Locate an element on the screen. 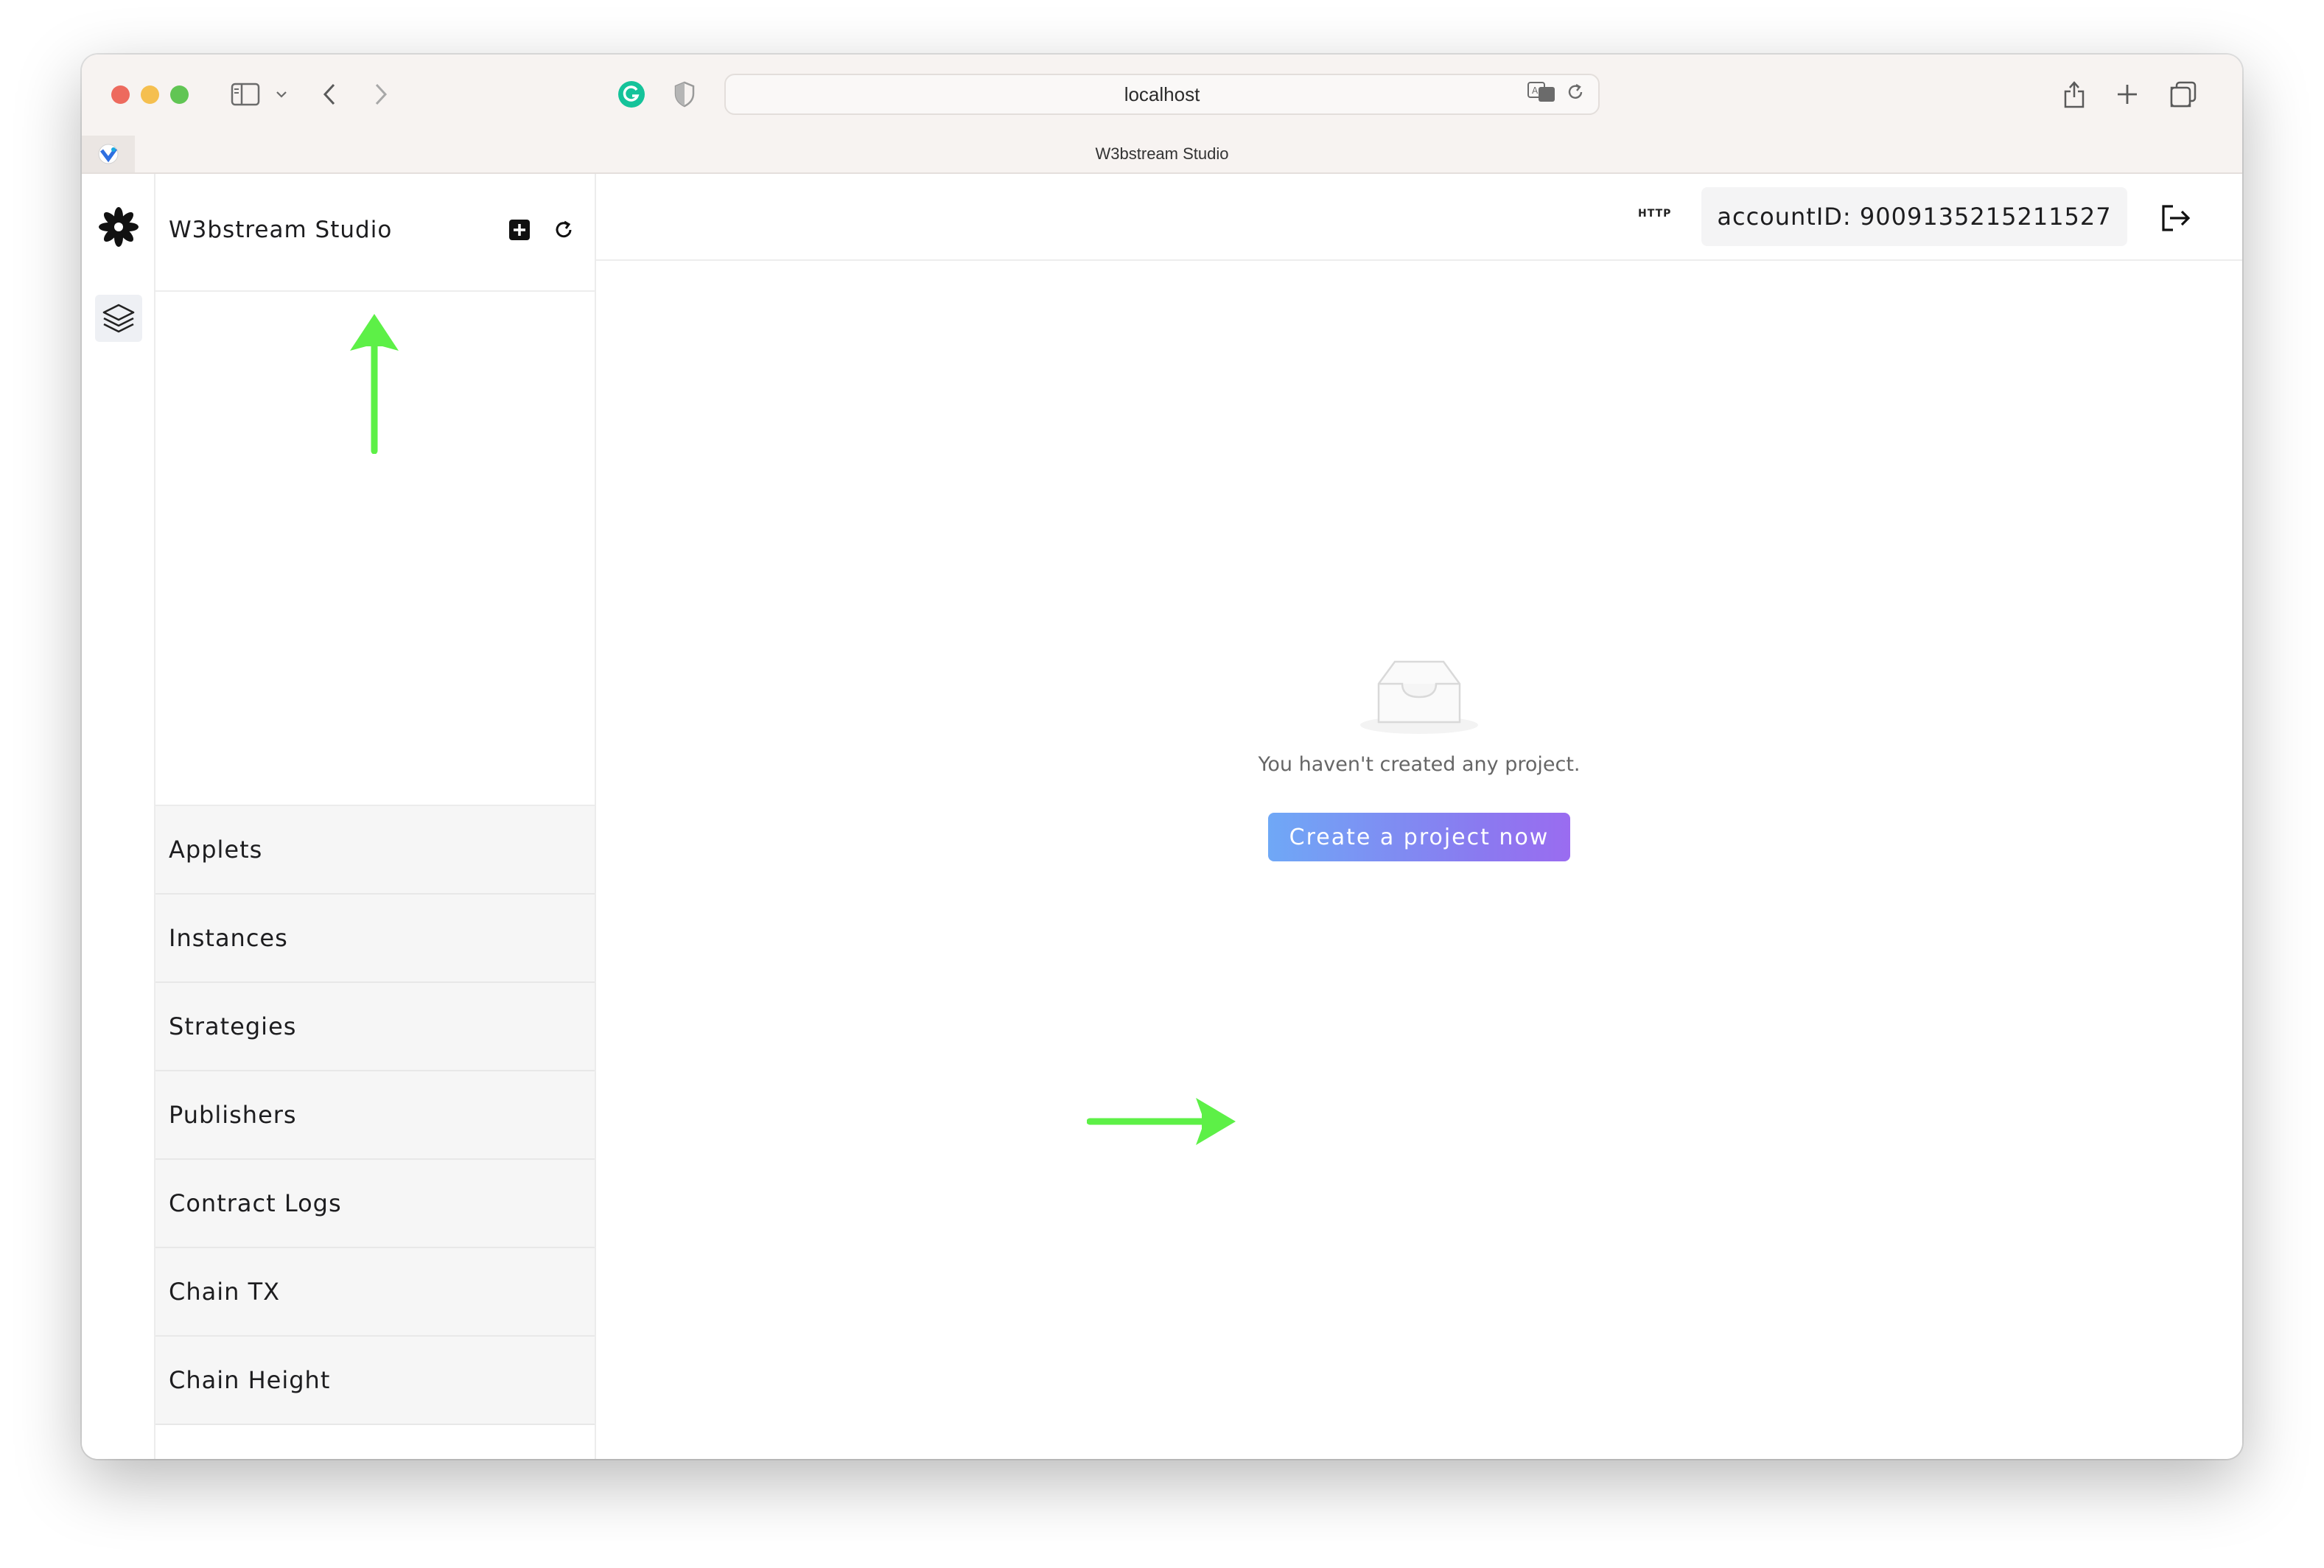 The height and width of the screenshot is (1568, 2324). menu-item-chain-height: Chain Height is located at coordinates (375, 1381).